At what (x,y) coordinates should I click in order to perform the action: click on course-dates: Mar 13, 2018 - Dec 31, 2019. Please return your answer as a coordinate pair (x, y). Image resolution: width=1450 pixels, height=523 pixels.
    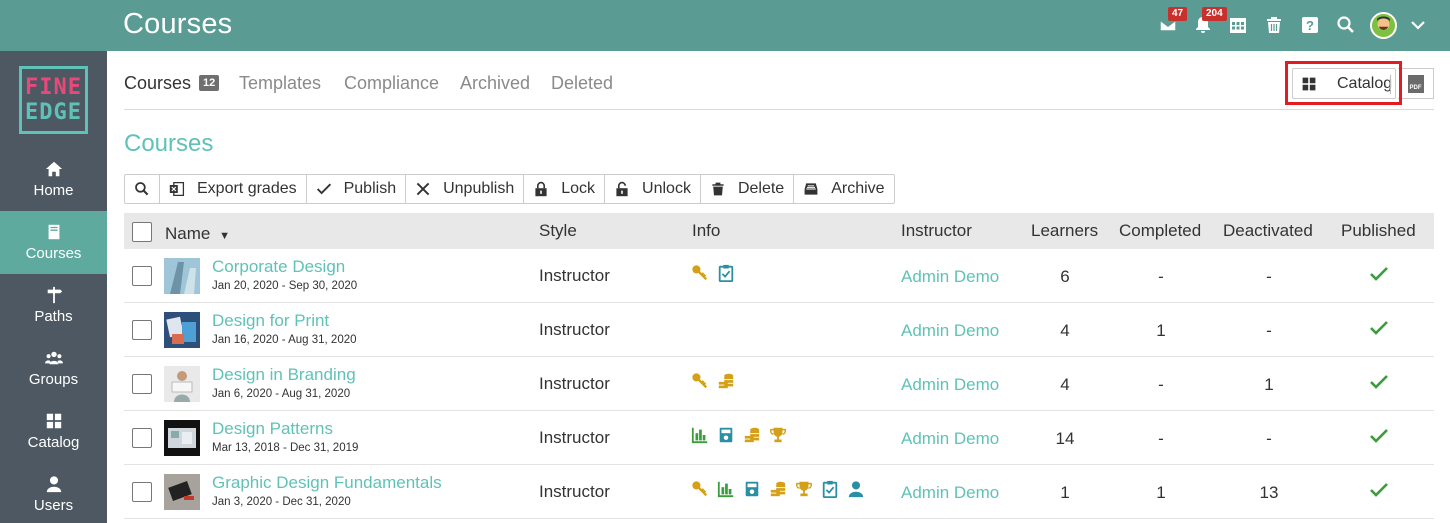
    Looking at the image, I should click on (285, 448).